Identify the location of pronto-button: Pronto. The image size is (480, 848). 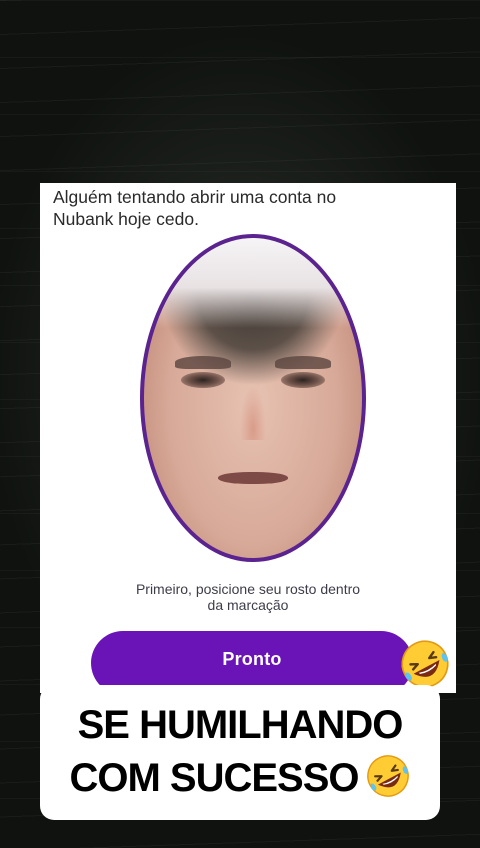
(252, 662).